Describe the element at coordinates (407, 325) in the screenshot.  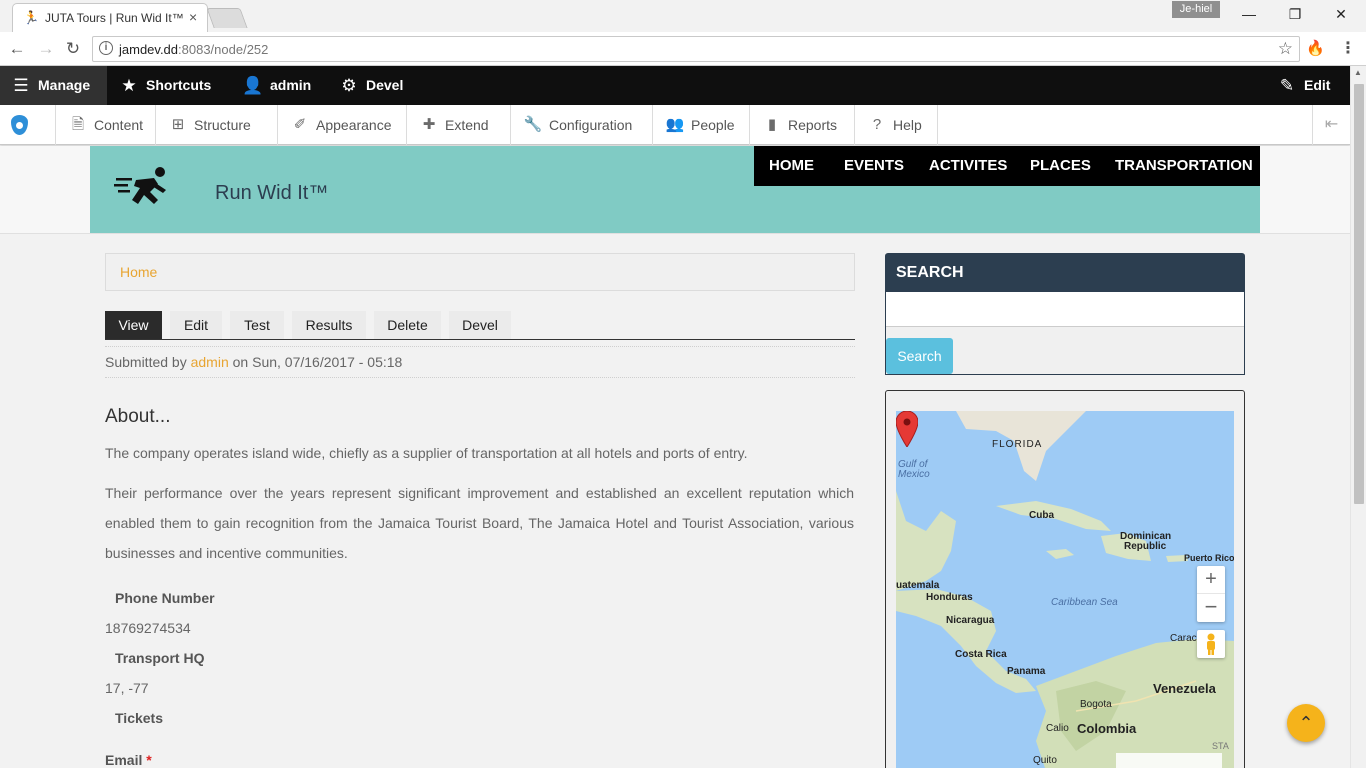
I see `tab-delete: Delete` at that location.